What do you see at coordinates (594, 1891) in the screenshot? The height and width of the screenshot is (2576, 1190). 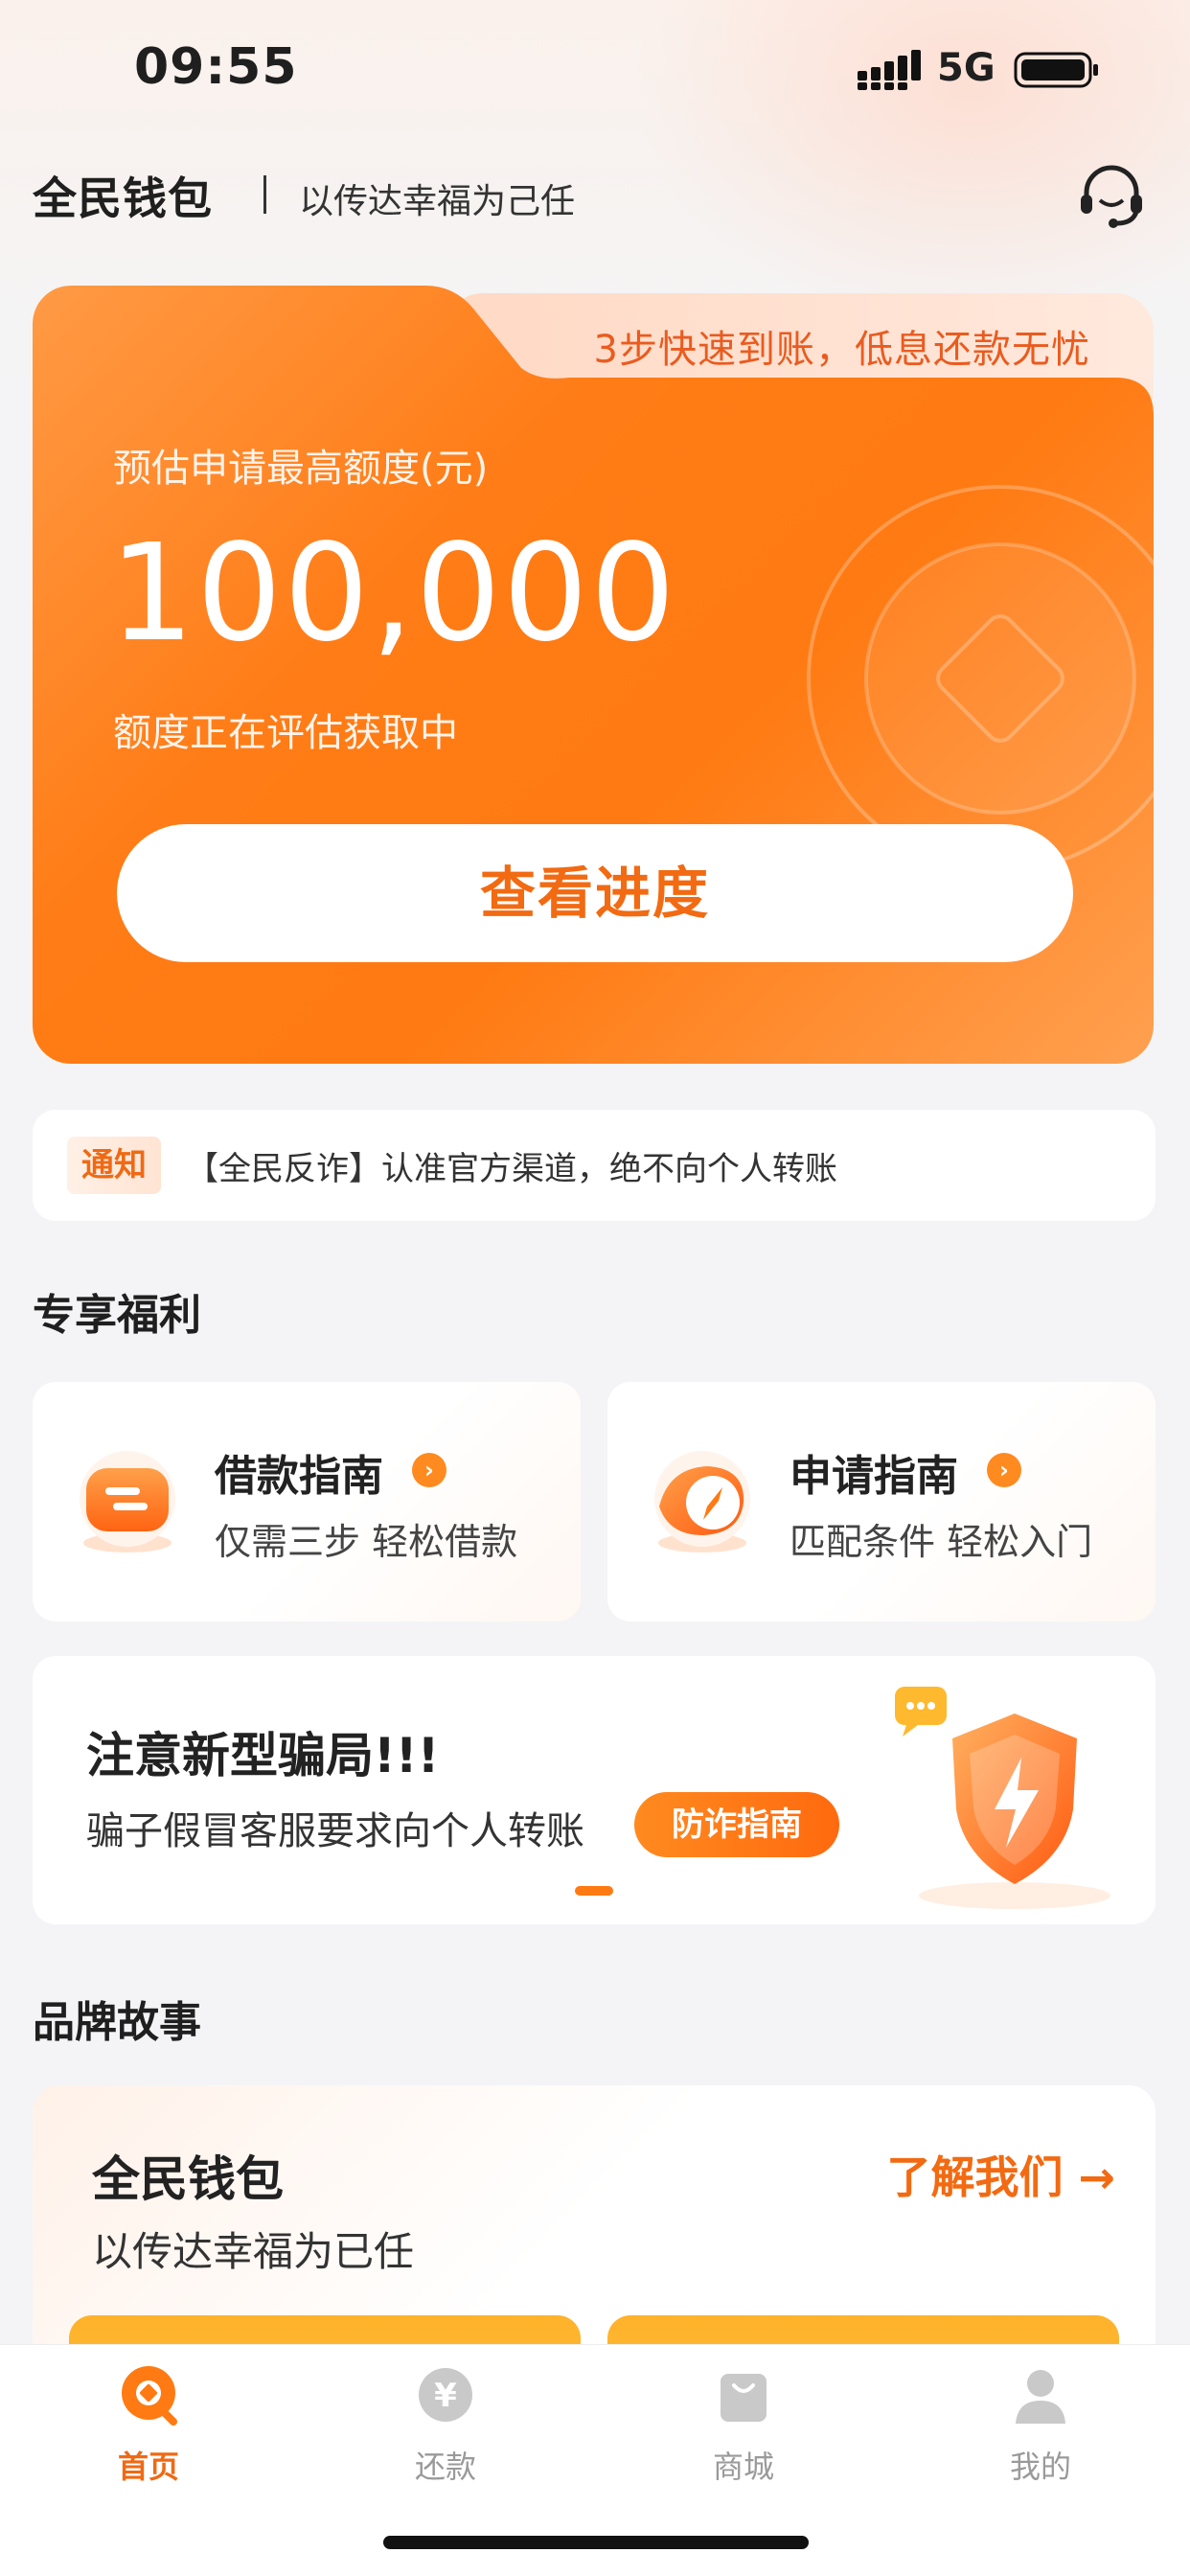 I see `carousel-indicator` at bounding box center [594, 1891].